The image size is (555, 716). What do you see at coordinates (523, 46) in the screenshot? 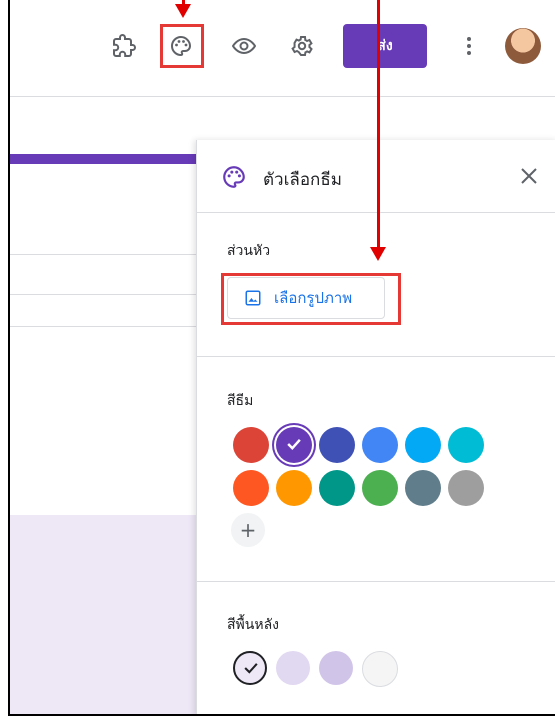
I see `avatar` at bounding box center [523, 46].